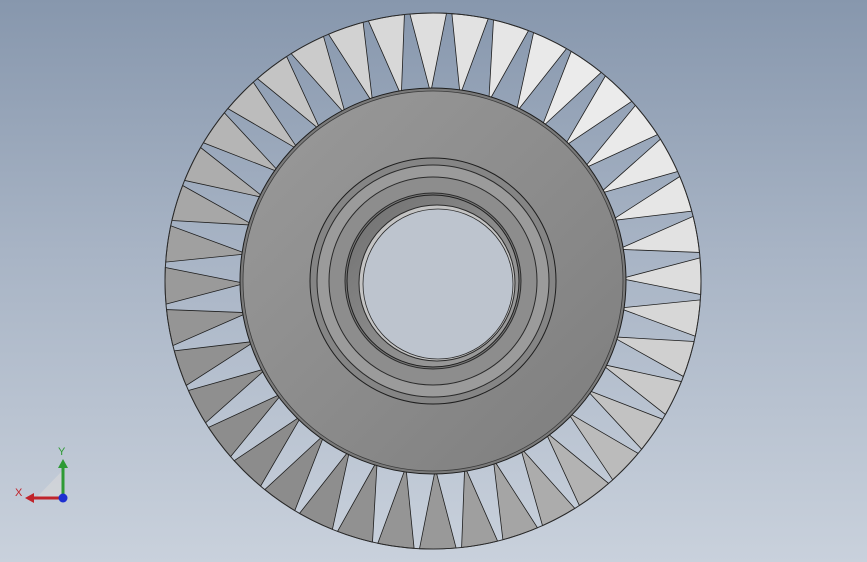 The width and height of the screenshot is (867, 562). I want to click on triad-x-arrow, so click(29, 498).